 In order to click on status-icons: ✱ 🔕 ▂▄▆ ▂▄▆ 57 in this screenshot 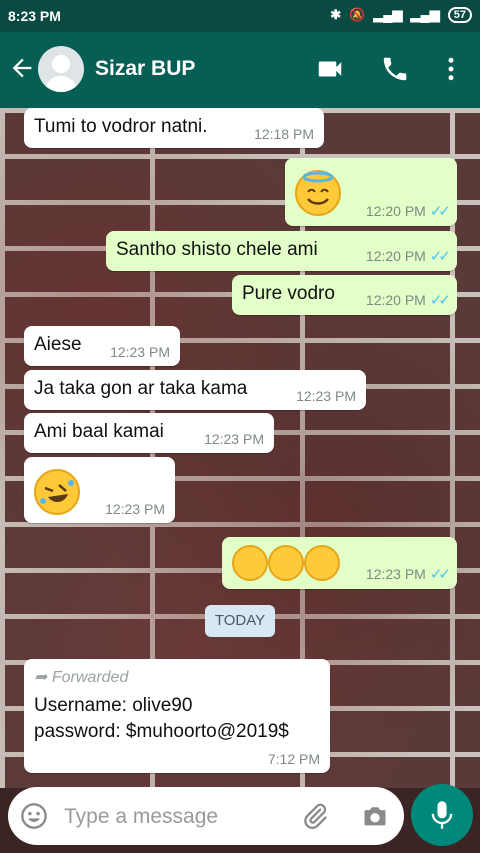, I will do `click(401, 15)`.